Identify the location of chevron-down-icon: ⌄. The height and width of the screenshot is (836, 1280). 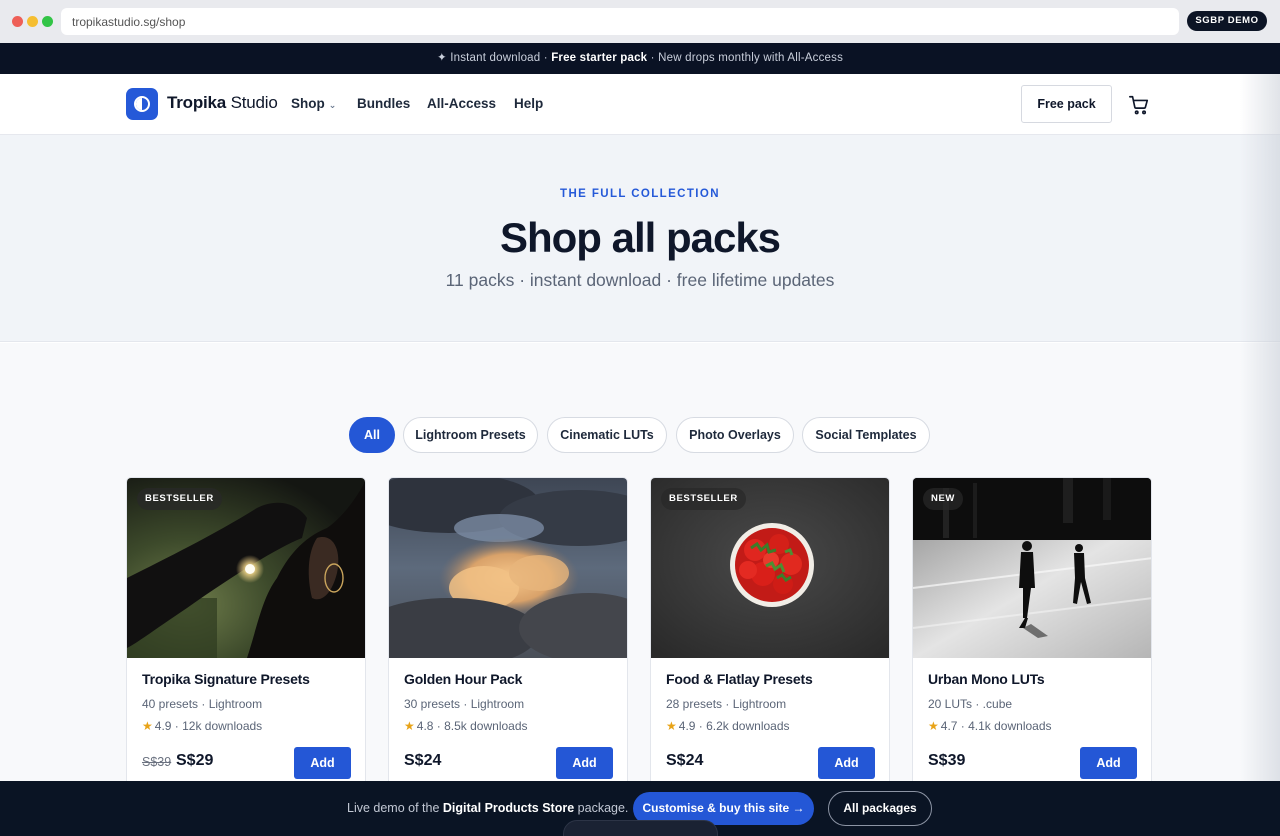
(332, 105).